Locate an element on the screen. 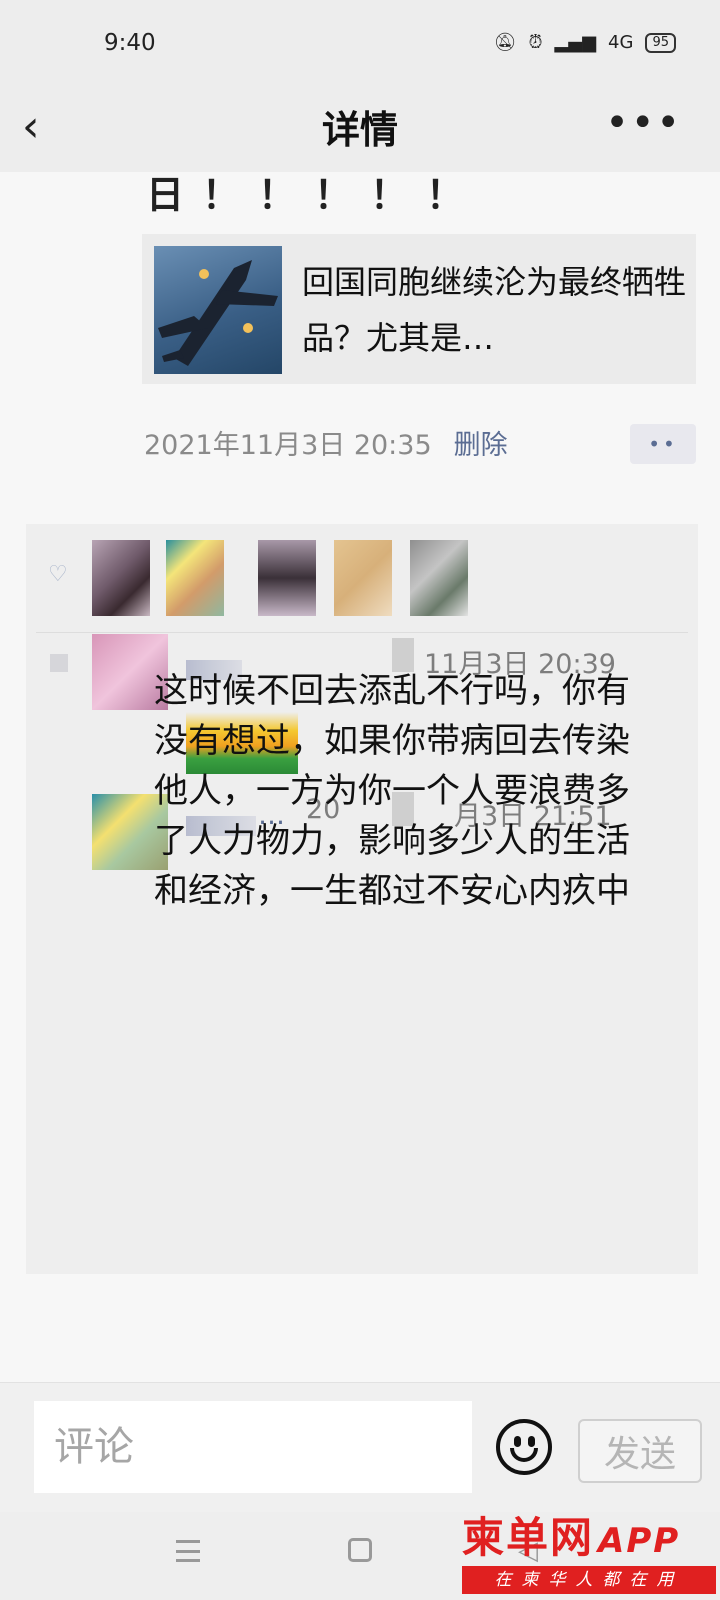 The width and height of the screenshot is (720, 1600). menu-icon is located at coordinates (188, 1551).